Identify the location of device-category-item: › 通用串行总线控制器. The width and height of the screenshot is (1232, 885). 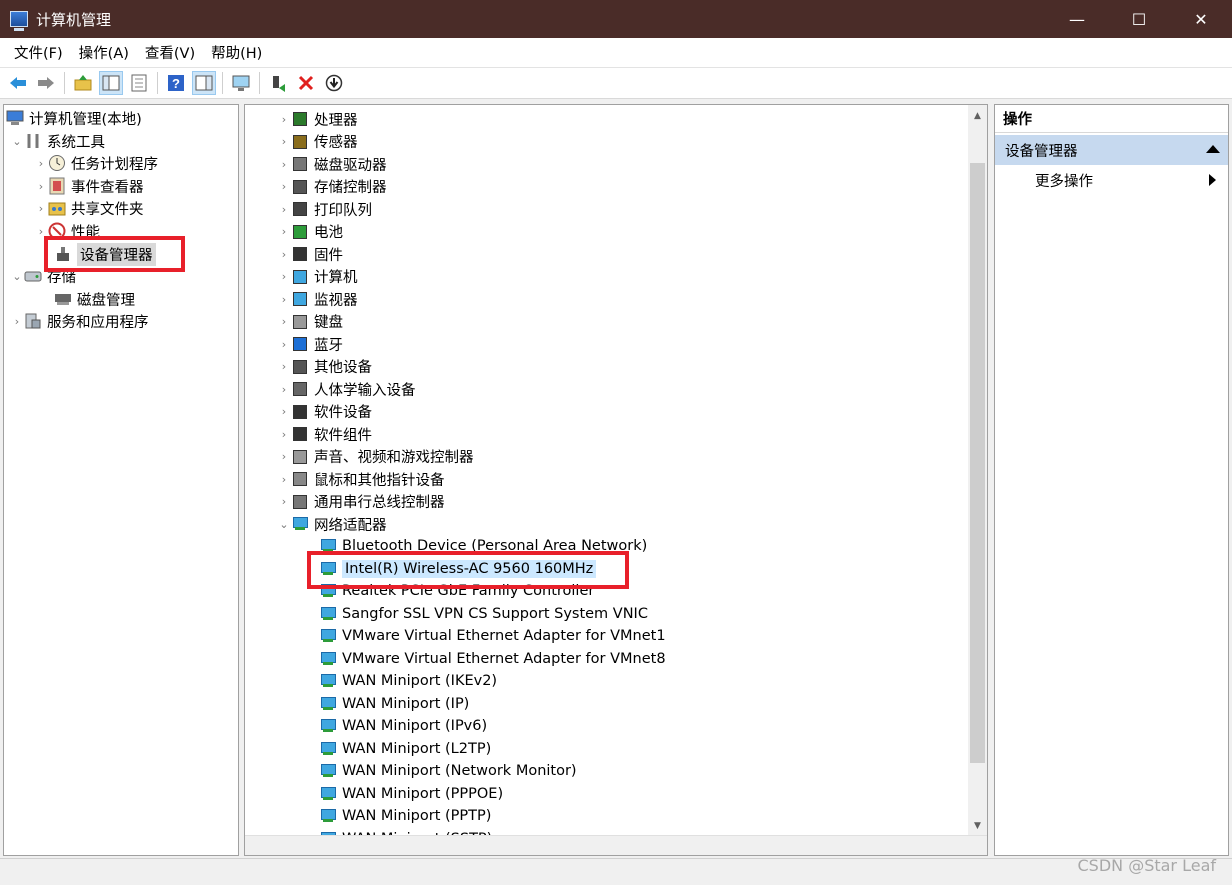
(361, 502).